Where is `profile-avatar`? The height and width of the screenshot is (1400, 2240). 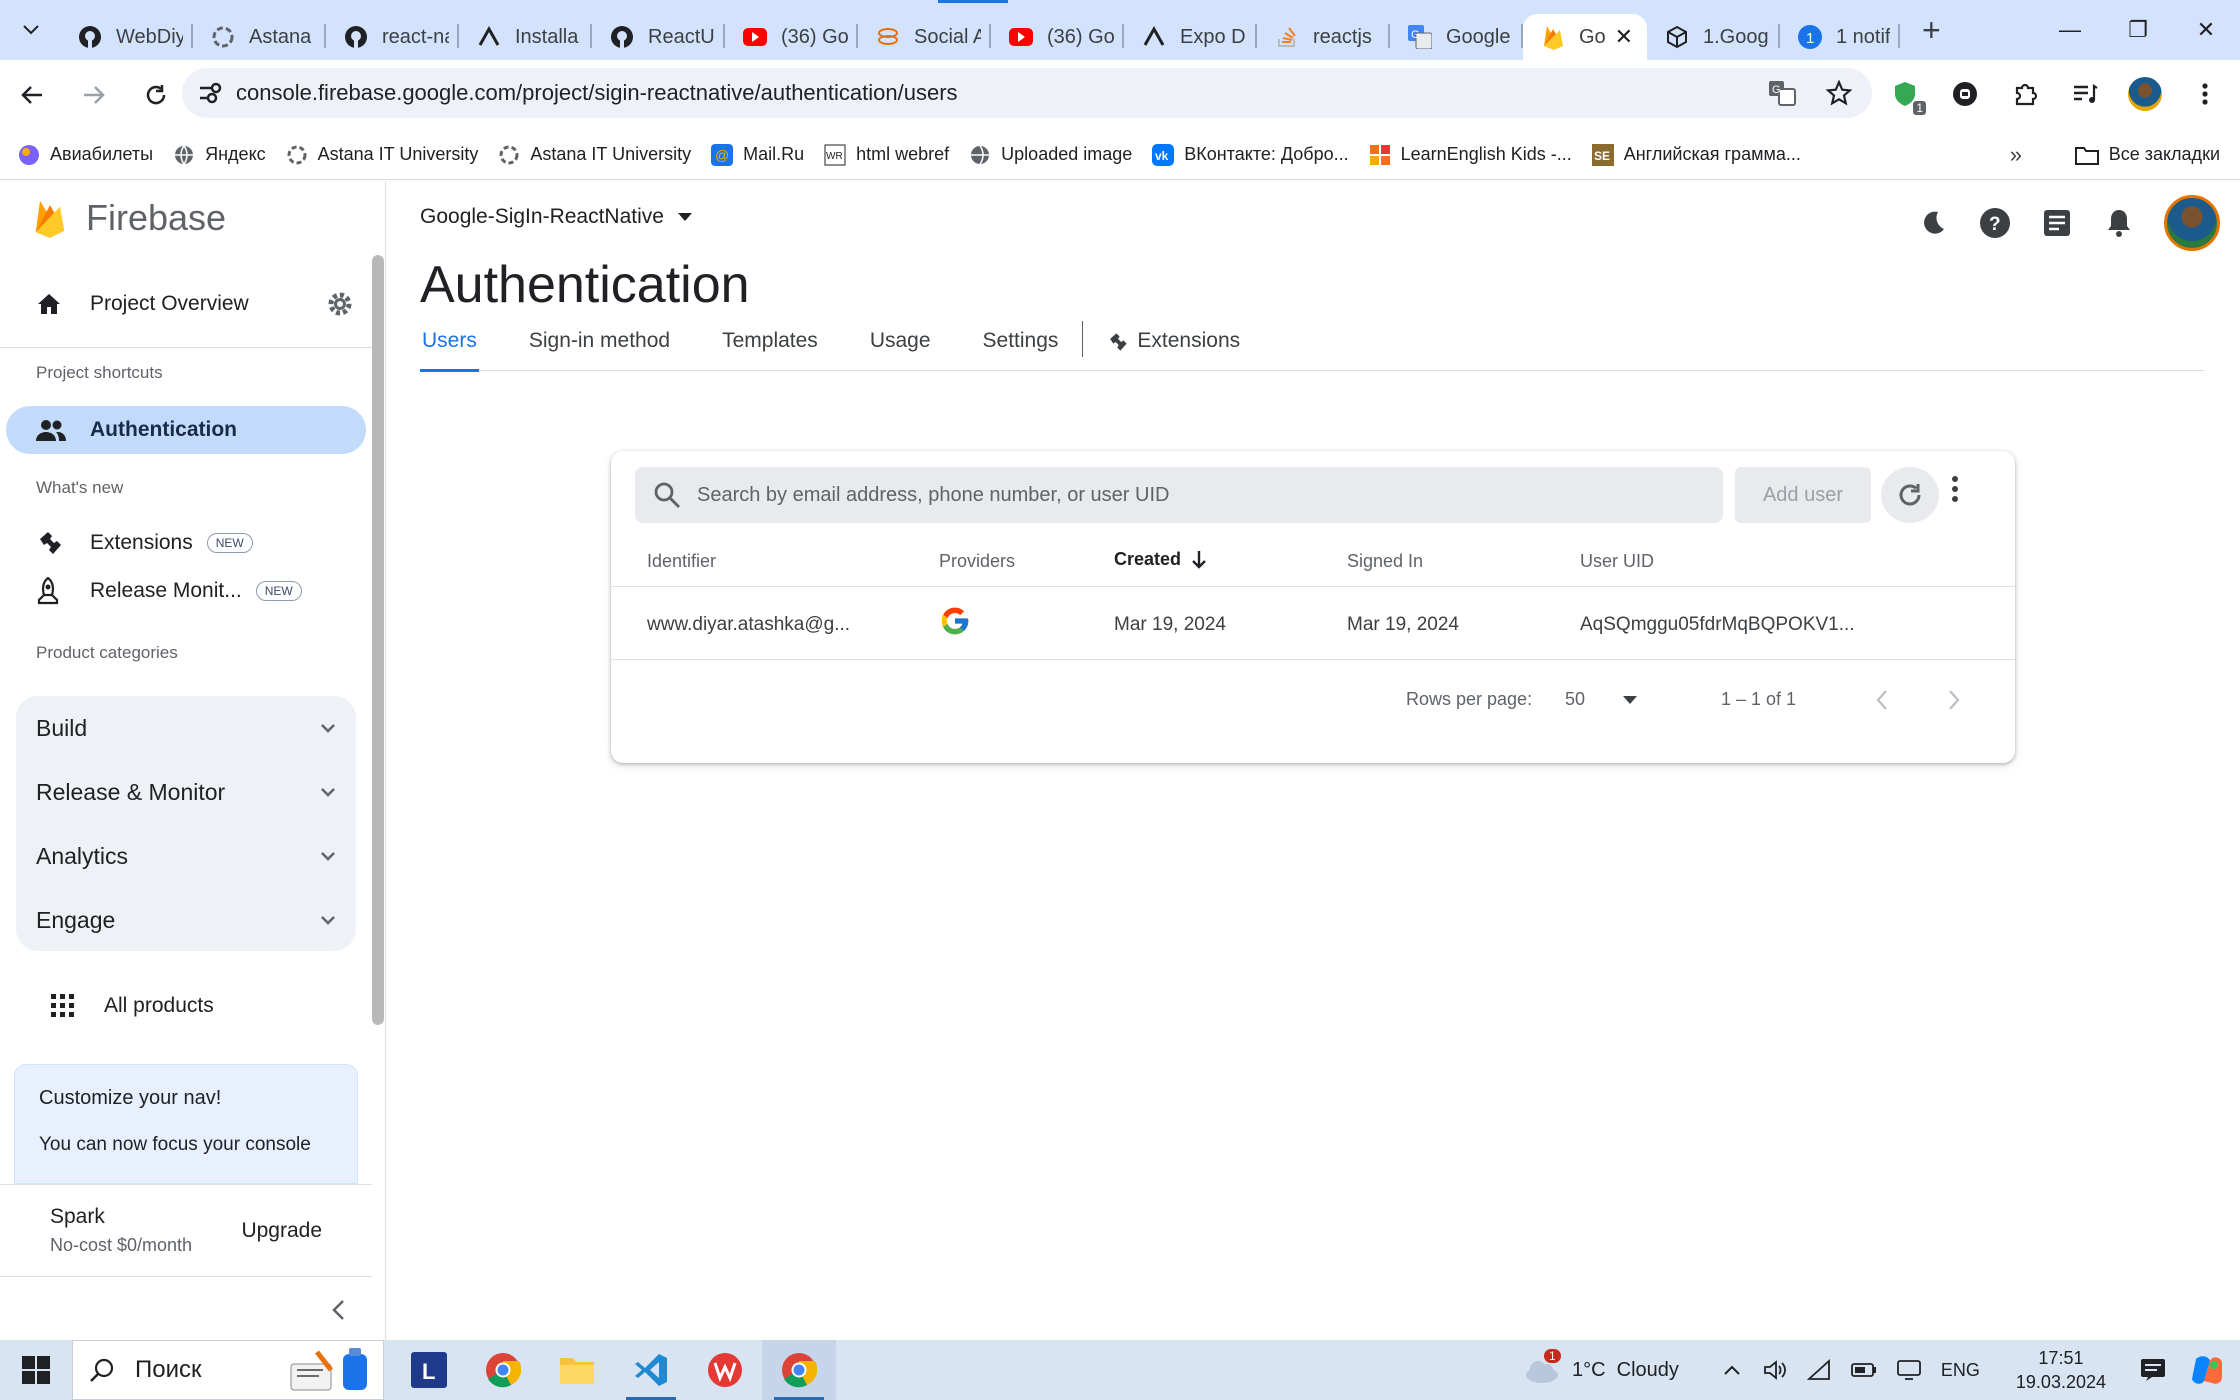 profile-avatar is located at coordinates (2145, 94).